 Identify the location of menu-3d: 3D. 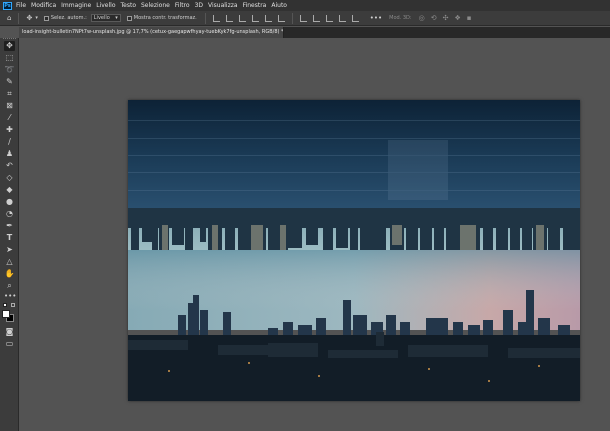
(199, 5).